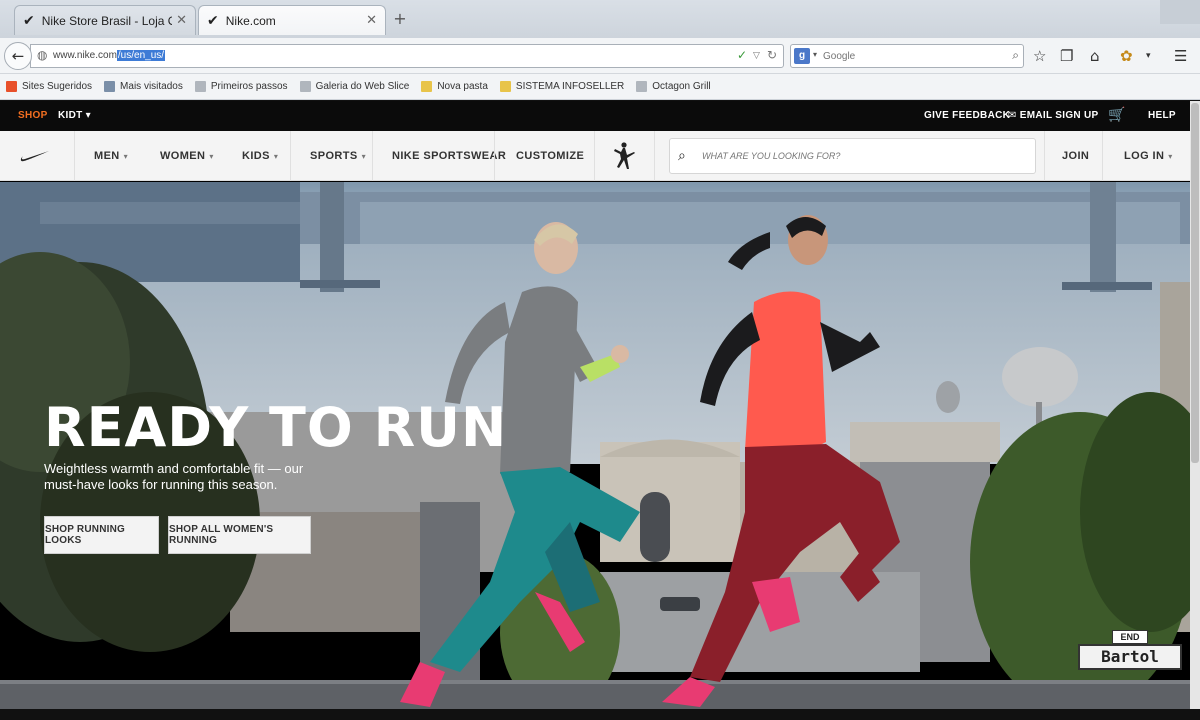  What do you see at coordinates (772, 55) in the screenshot?
I see `reload-icon: ↻` at bounding box center [772, 55].